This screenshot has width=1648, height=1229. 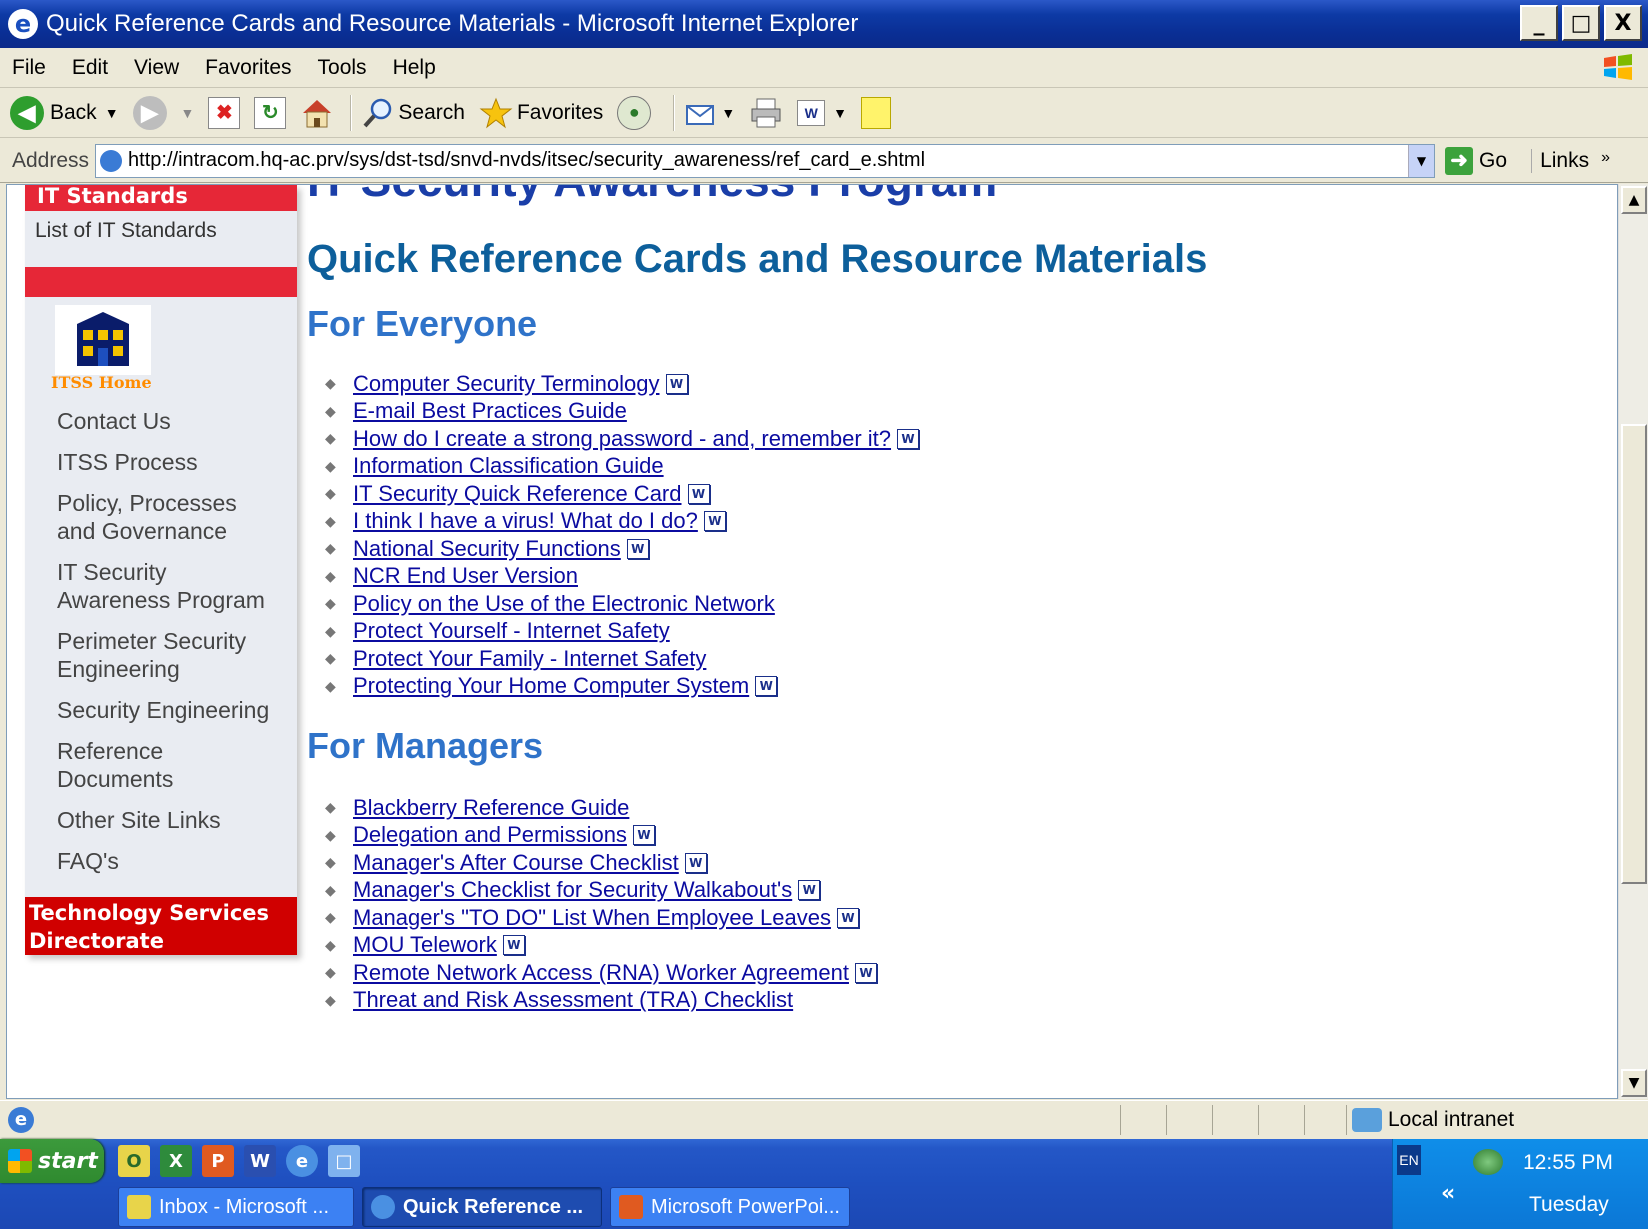 What do you see at coordinates (413, 113) in the screenshot?
I see `search-button: Search` at bounding box center [413, 113].